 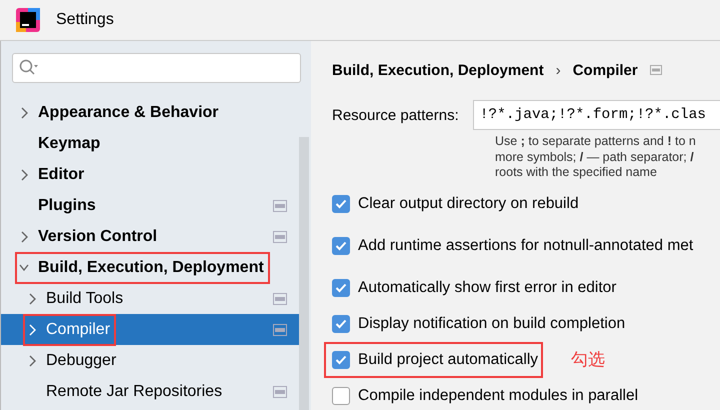 I want to click on checkbox-option: Compile independent modules in parallel, so click(x=484, y=394).